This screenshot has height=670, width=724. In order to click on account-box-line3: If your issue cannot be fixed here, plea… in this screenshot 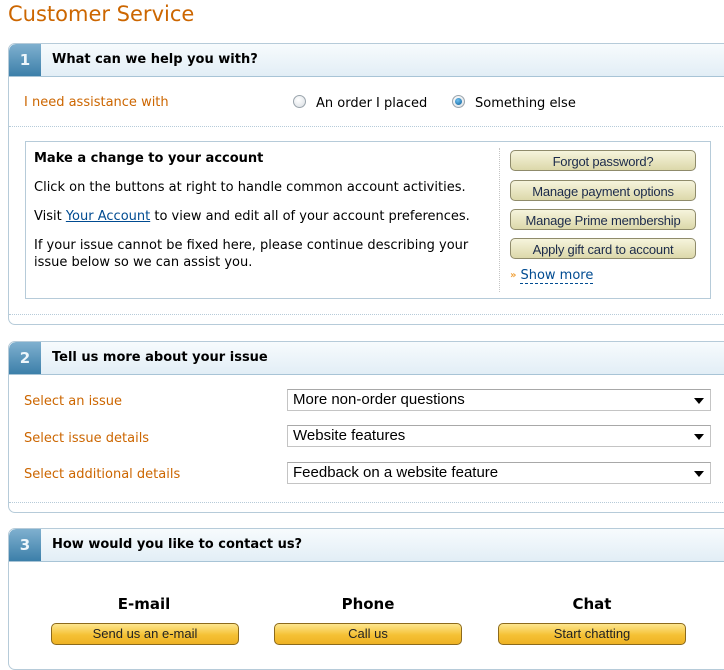, I will do `click(266, 254)`.